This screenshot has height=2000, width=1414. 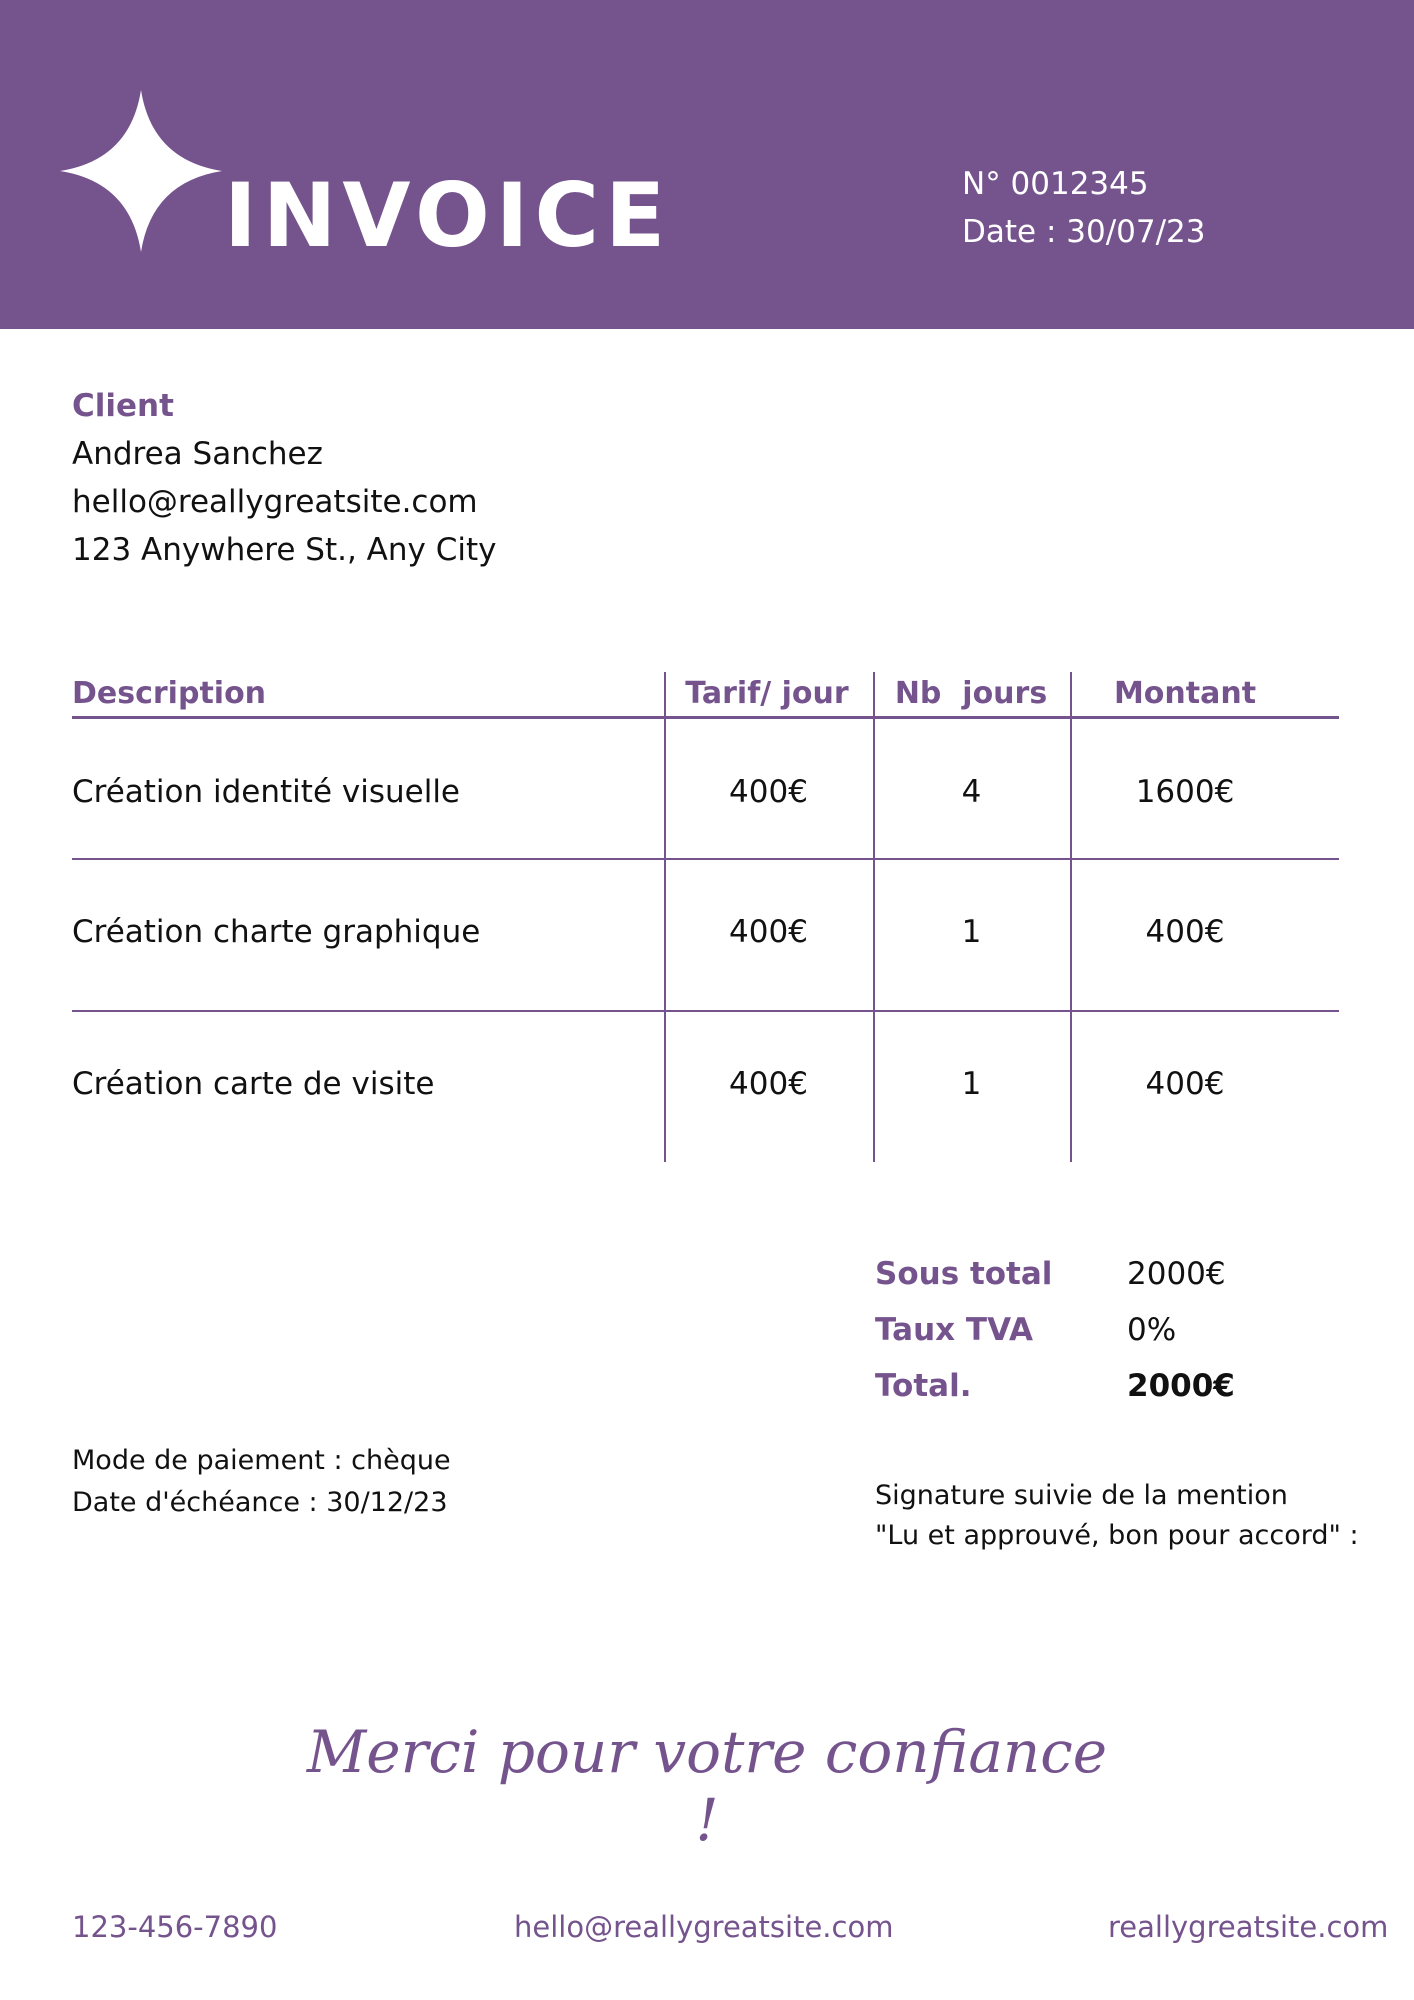 What do you see at coordinates (1084, 232) in the screenshot?
I see `invoice-date: Date : 30/07/23` at bounding box center [1084, 232].